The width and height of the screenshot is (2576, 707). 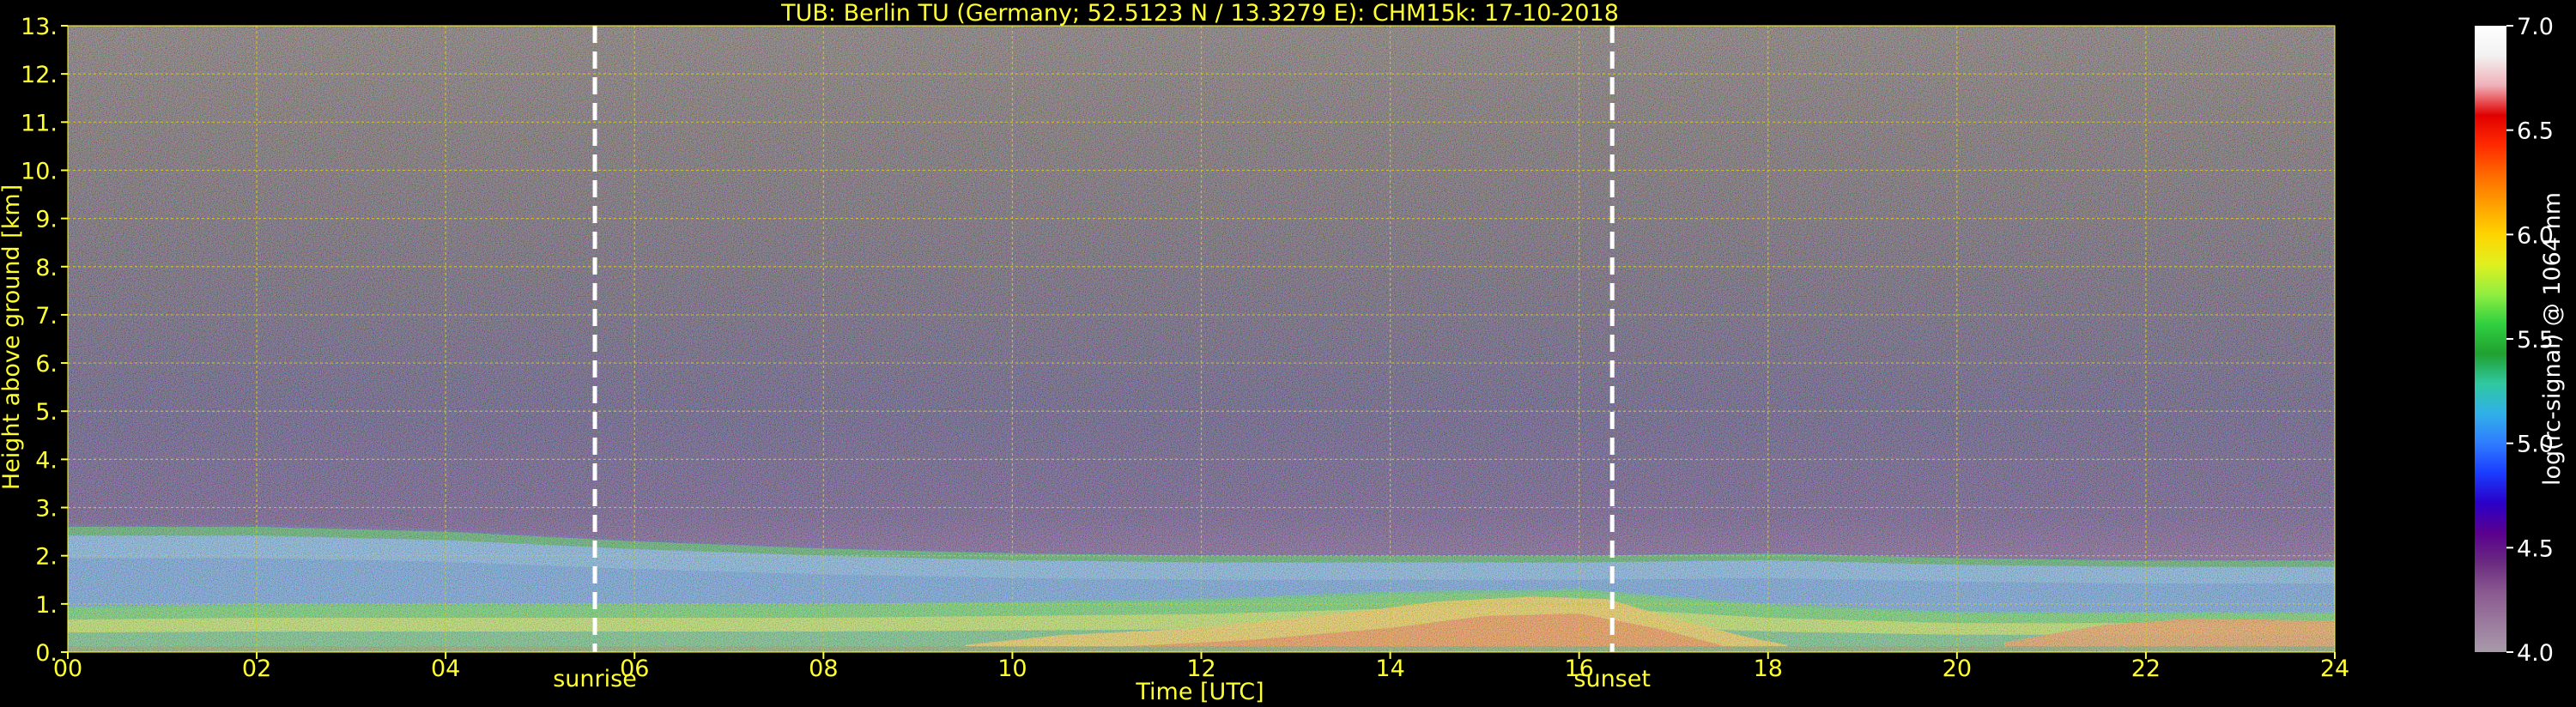 What do you see at coordinates (1768, 669) in the screenshot?
I see `x-tick-label: 18` at bounding box center [1768, 669].